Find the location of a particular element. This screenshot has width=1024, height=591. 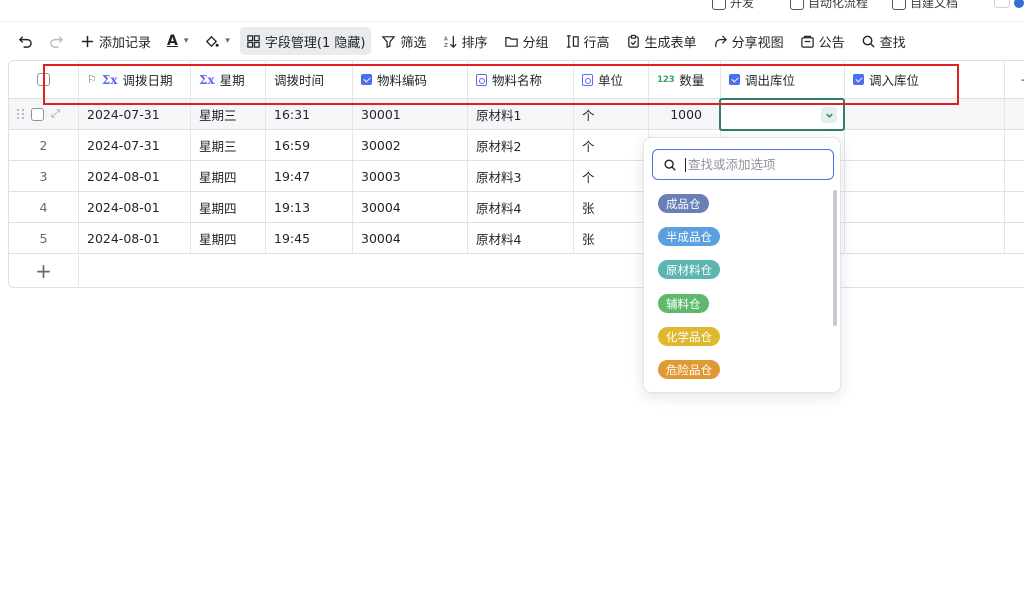

cell-code: 30003 is located at coordinates (410, 176).